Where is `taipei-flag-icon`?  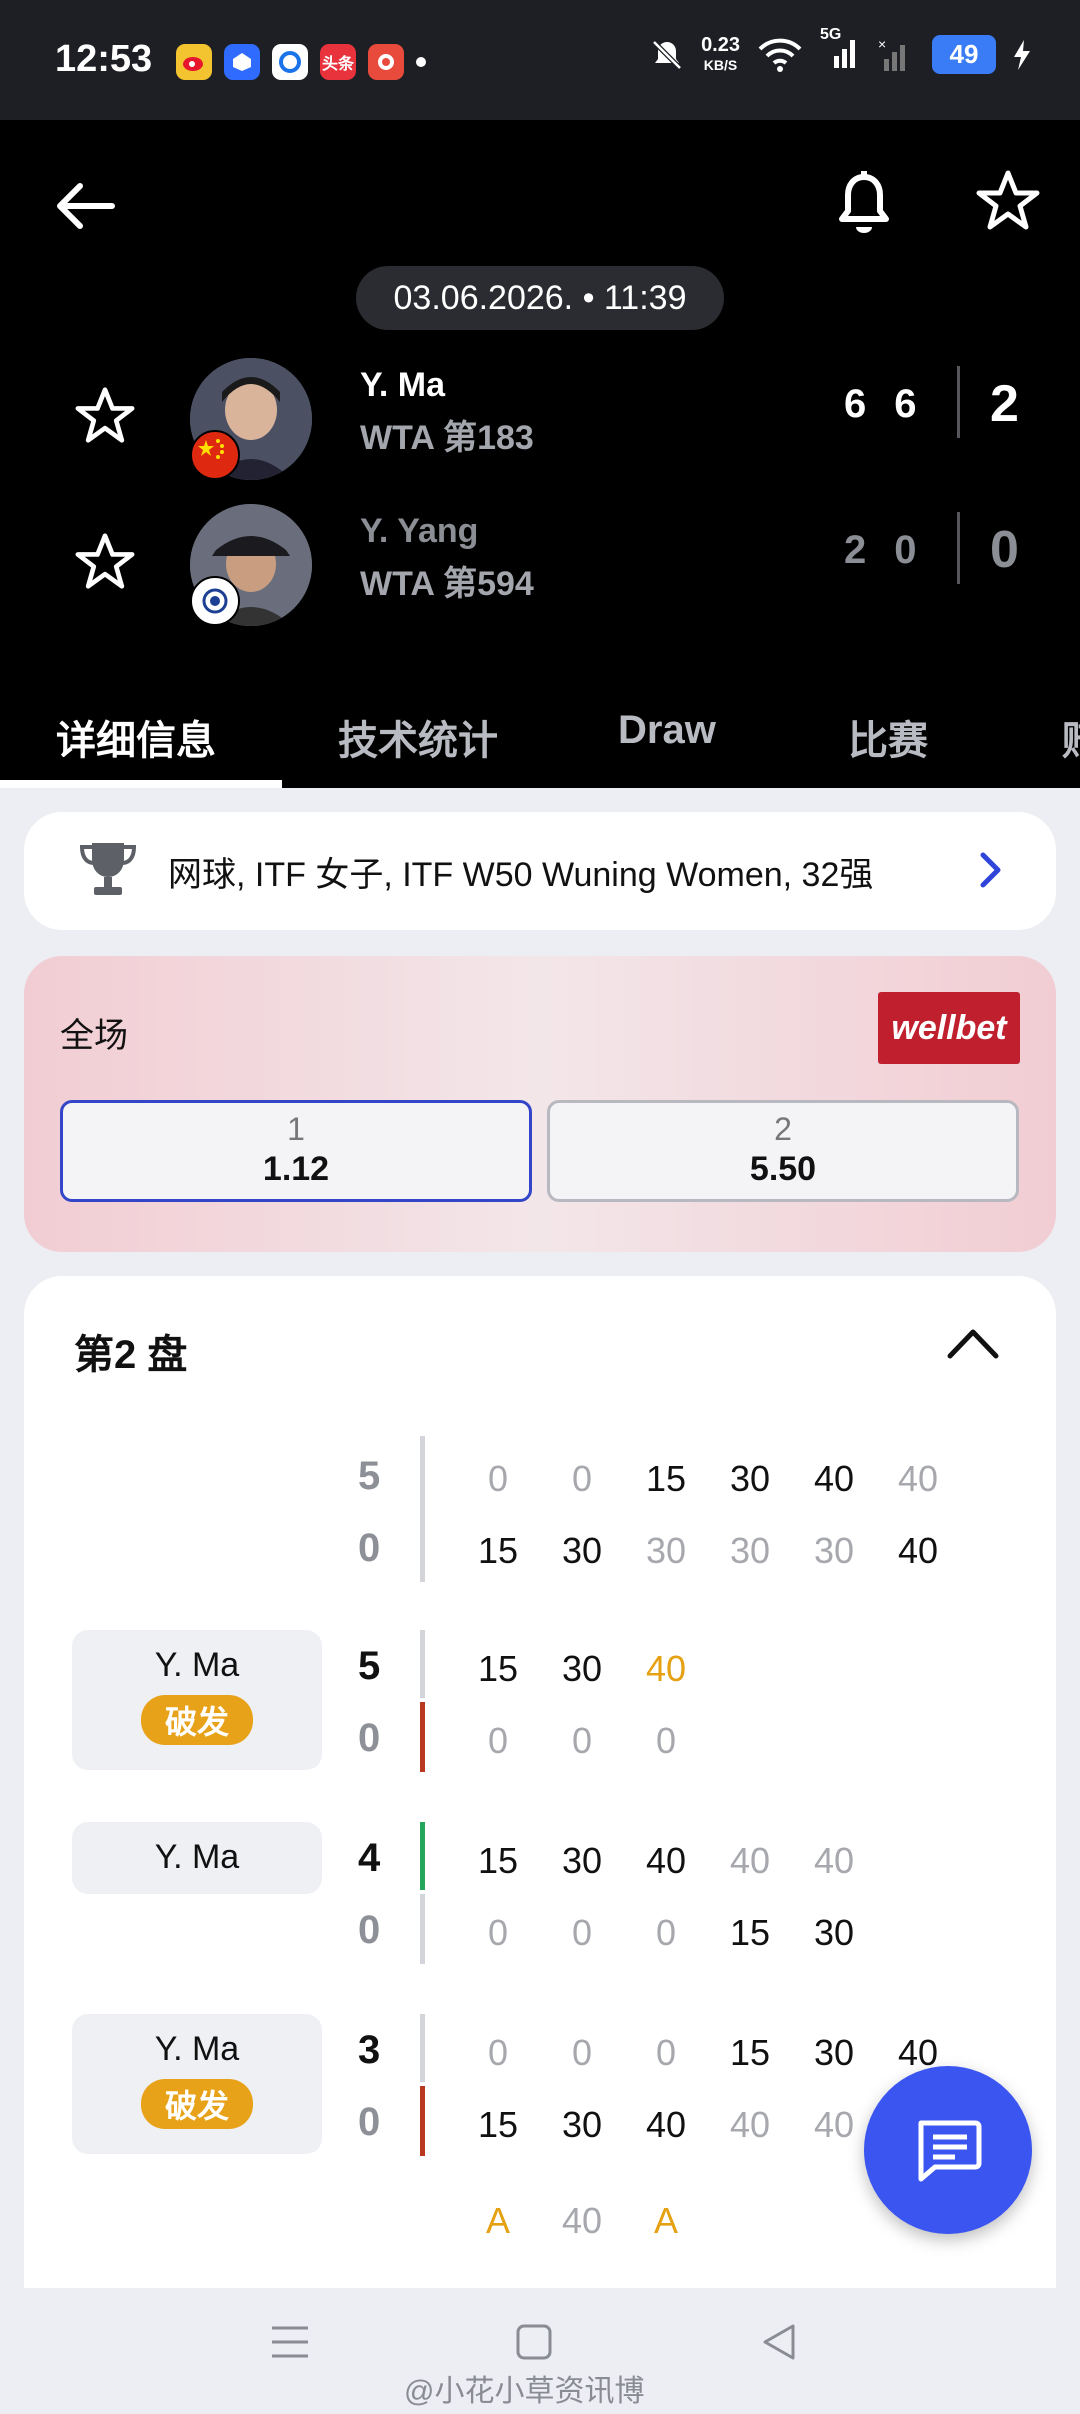
taipei-flag-icon is located at coordinates (215, 601).